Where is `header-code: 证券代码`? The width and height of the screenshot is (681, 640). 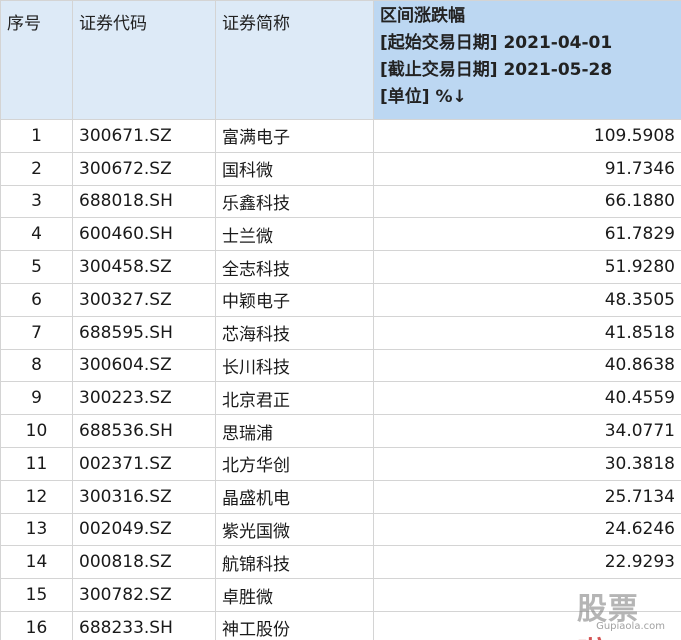 header-code: 证券代码 is located at coordinates (144, 60).